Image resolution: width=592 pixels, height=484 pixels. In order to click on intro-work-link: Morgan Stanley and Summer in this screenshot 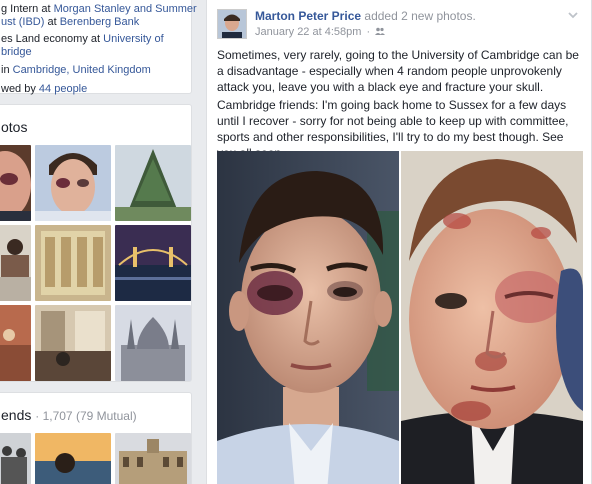, I will do `click(125, 9)`.